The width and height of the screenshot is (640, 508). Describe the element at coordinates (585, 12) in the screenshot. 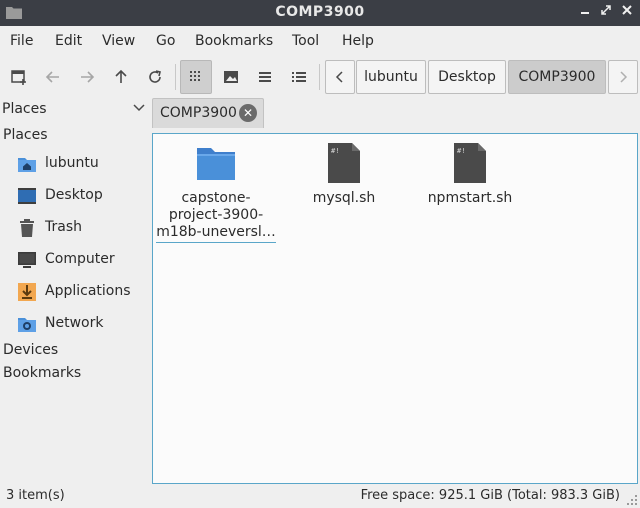

I see `minimize-icon` at that location.